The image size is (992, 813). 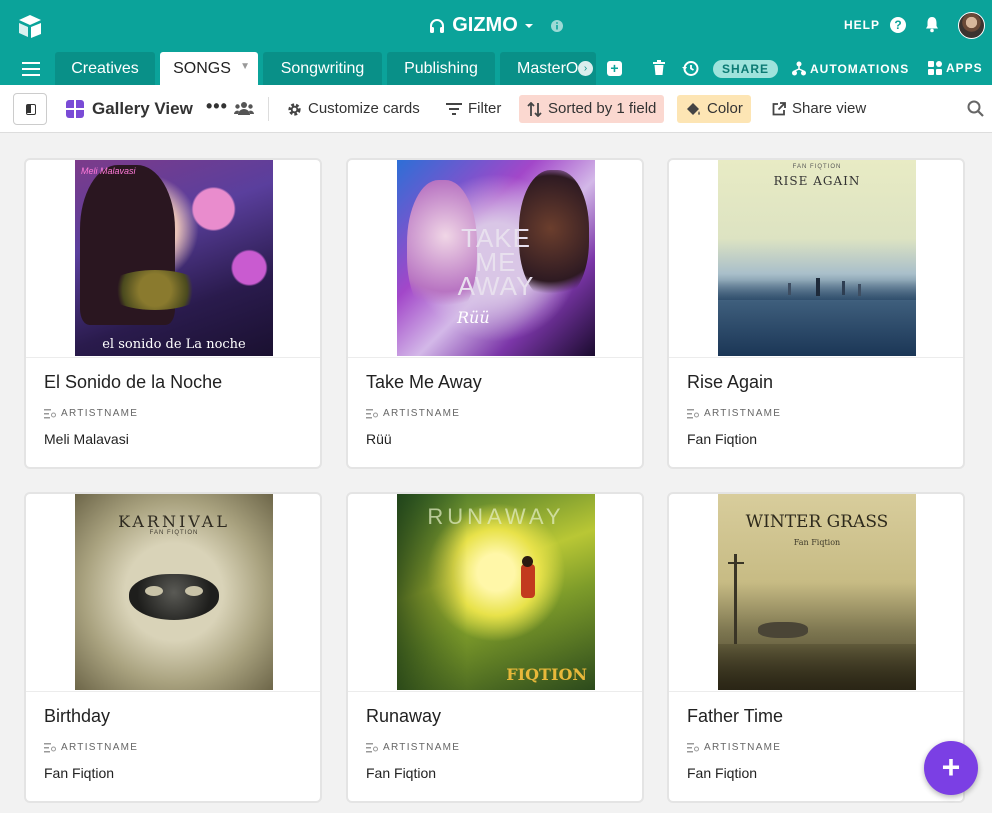 I want to click on chevron-down-icon, so click(x=528, y=25).